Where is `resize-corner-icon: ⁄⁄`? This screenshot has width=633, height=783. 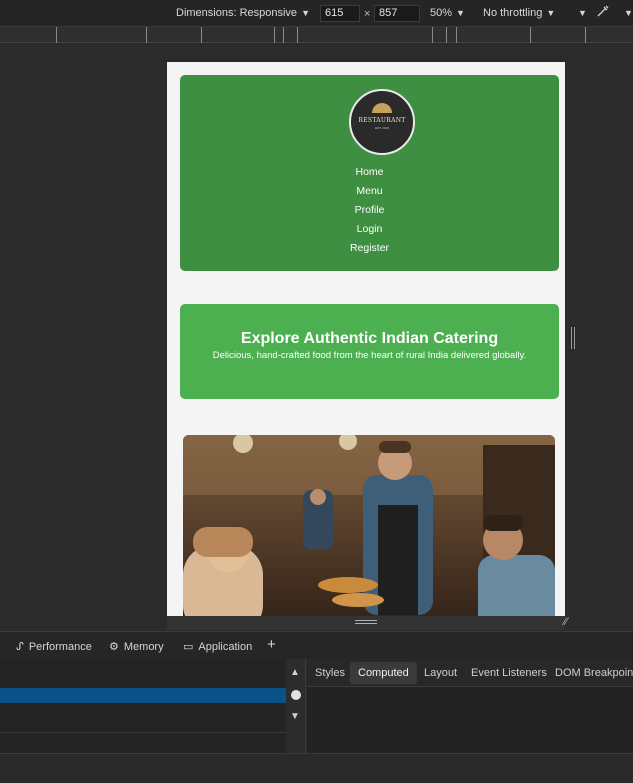 resize-corner-icon: ⁄⁄ is located at coordinates (572, 623).